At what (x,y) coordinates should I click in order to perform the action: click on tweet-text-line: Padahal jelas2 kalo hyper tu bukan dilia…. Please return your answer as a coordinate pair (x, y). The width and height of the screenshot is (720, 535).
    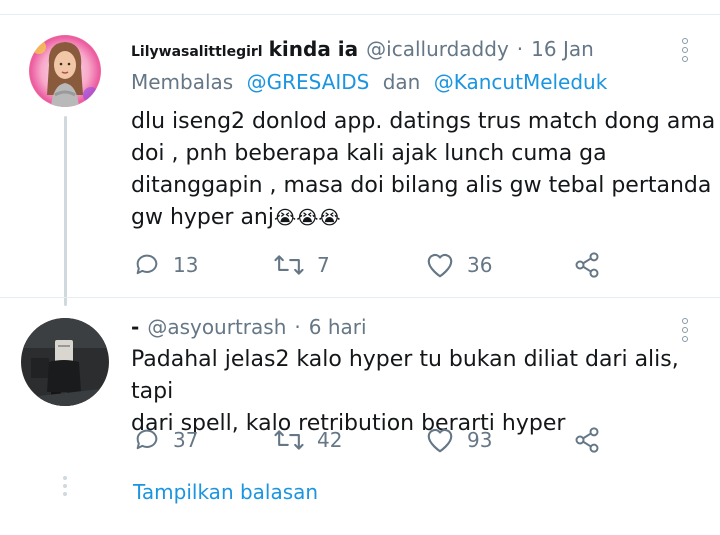
    Looking at the image, I should click on (405, 375).